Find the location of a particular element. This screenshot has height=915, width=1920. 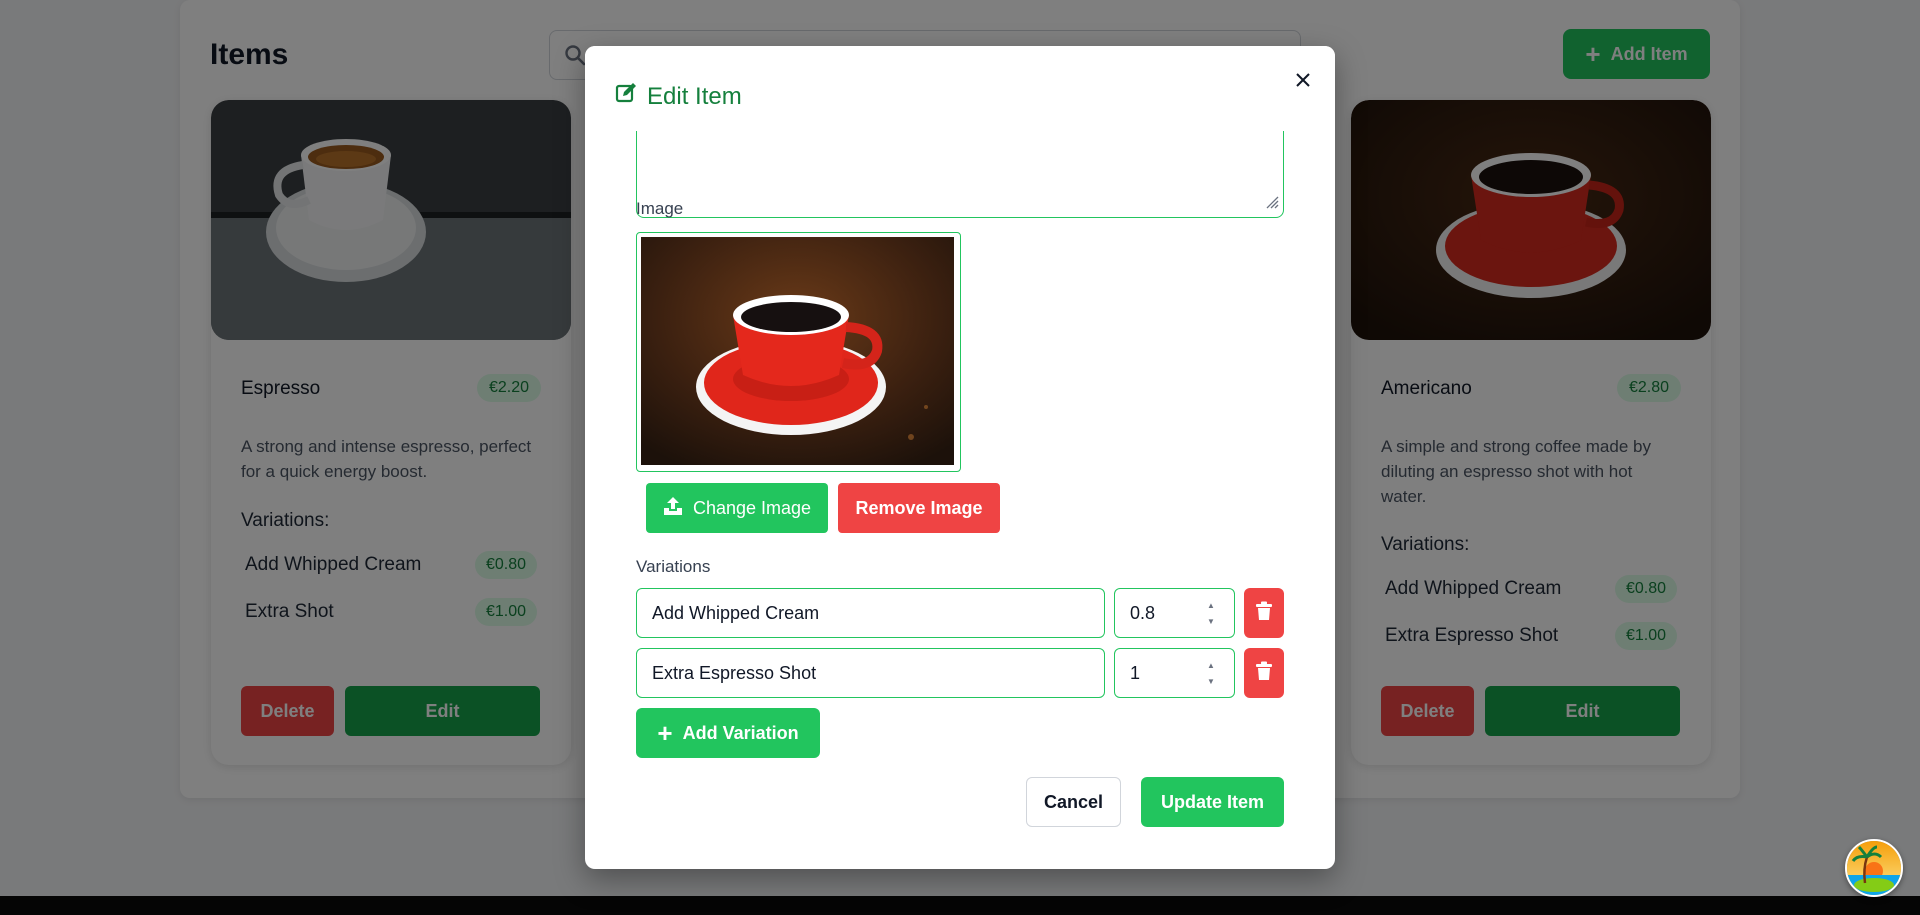

modal-header: Edit Item is located at coordinates (960, 88).